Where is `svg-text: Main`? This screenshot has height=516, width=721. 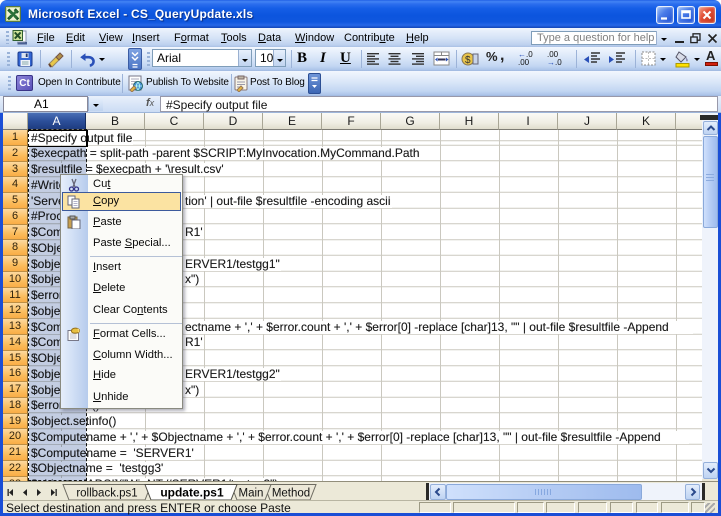
svg-text: Main is located at coordinates (251, 493).